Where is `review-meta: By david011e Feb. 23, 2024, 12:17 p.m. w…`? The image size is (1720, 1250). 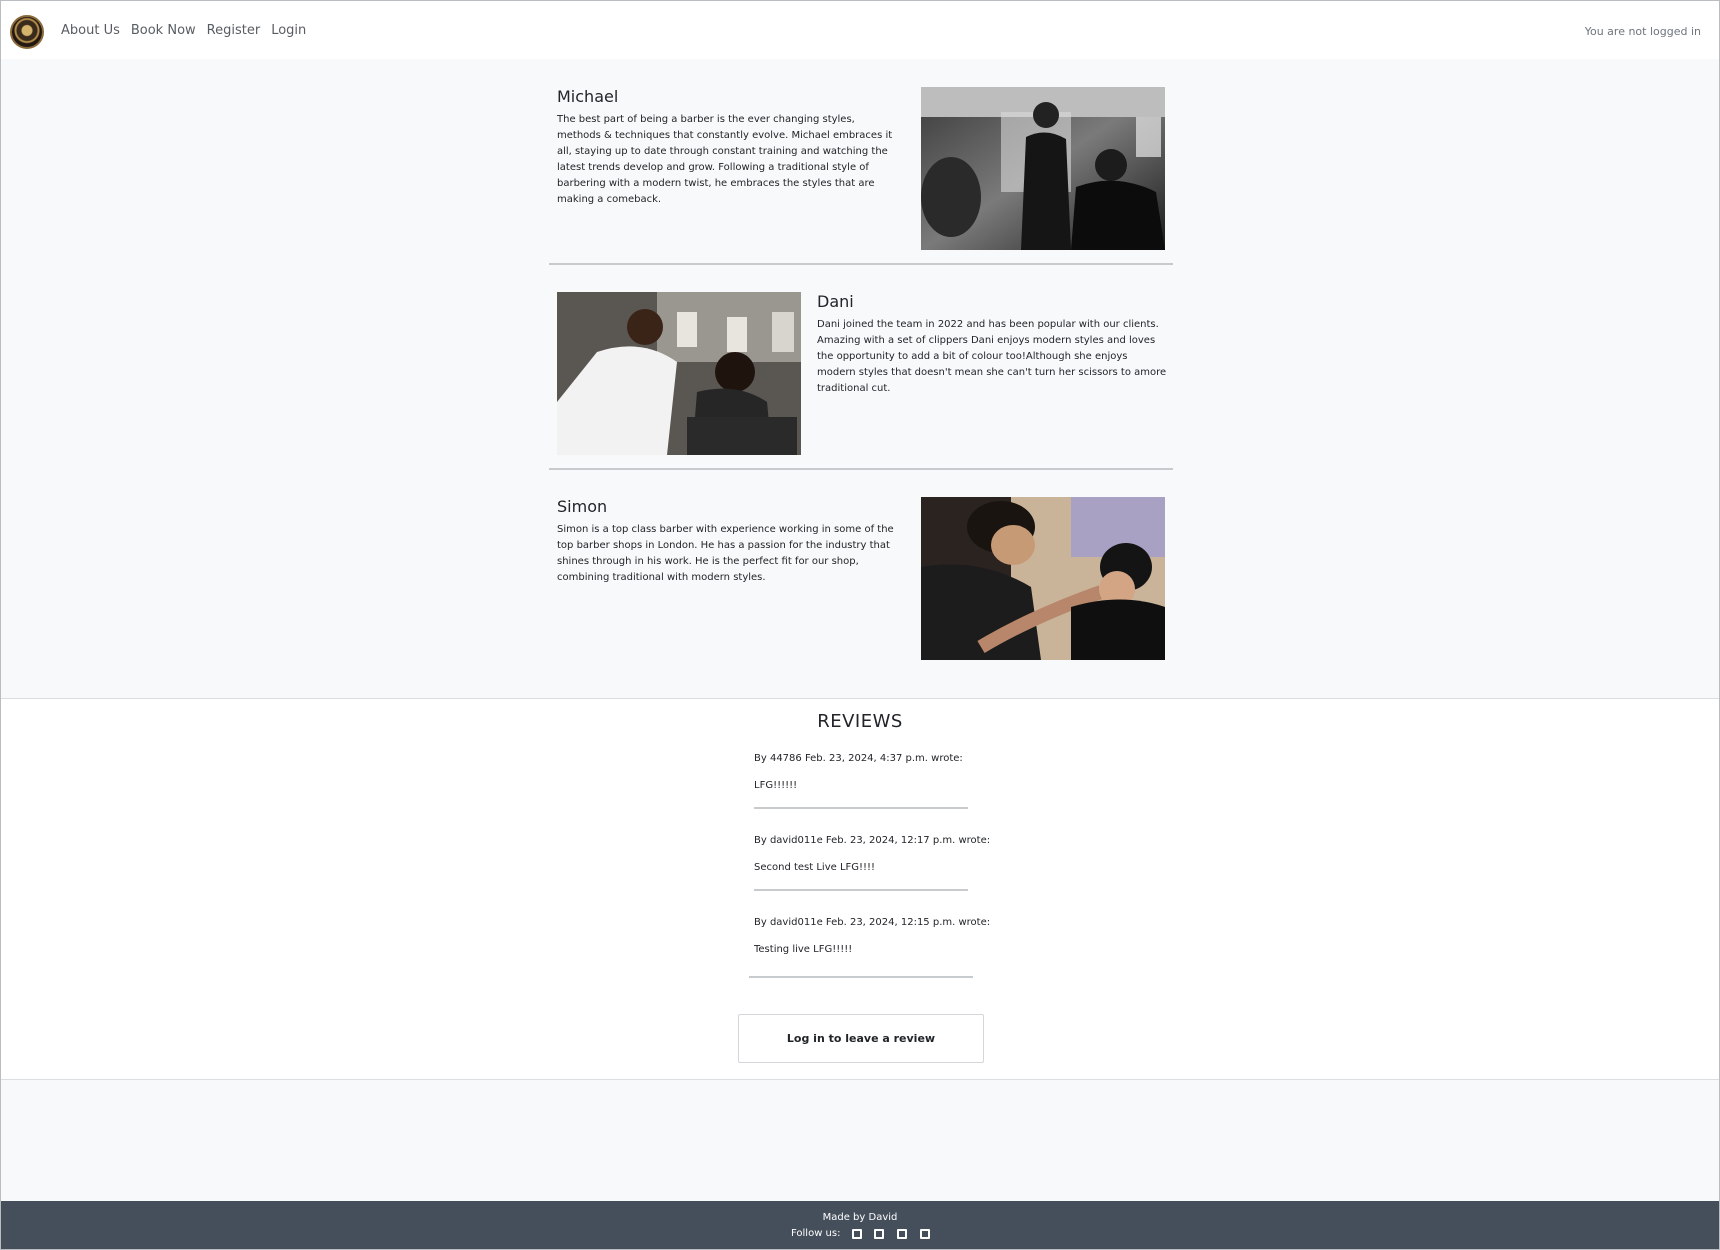 review-meta: By david011e Feb. 23, 2024, 12:17 p.m. w… is located at coordinates (872, 840).